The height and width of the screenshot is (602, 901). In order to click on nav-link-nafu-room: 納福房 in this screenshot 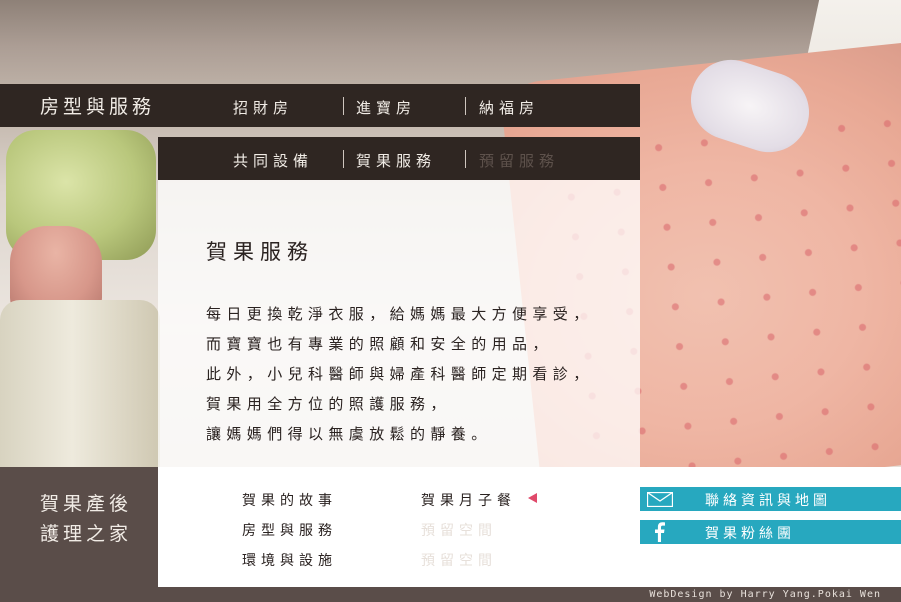, I will do `click(509, 107)`.